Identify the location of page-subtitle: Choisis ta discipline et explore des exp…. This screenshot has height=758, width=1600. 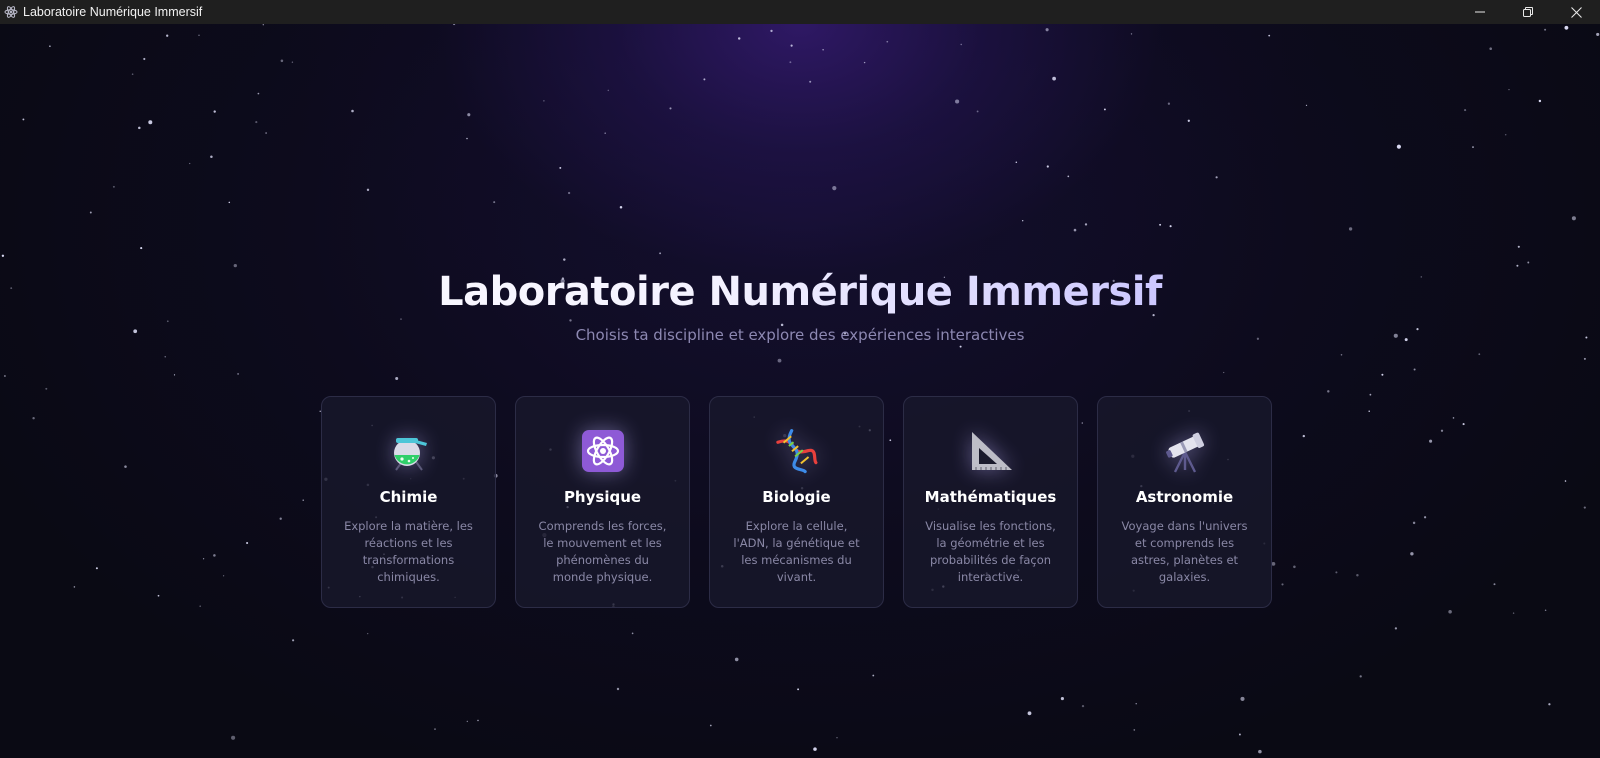
(800, 335).